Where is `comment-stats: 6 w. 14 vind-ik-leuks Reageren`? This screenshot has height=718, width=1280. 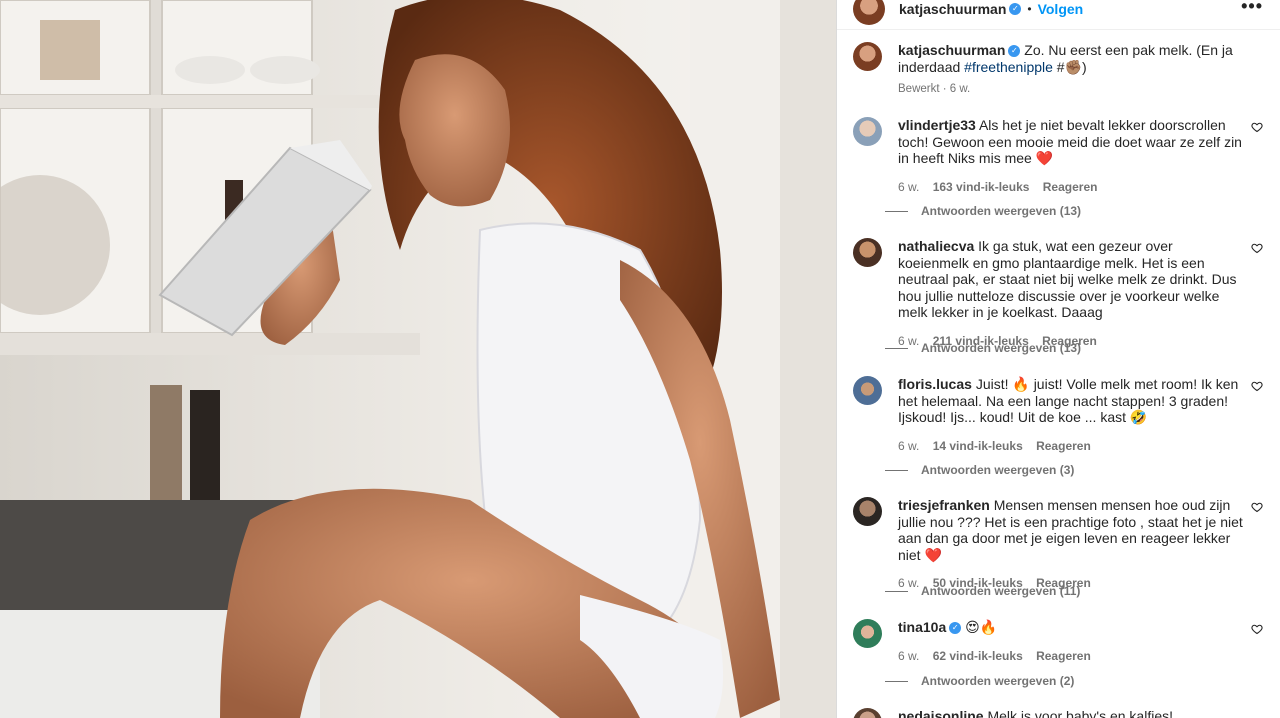 comment-stats: 6 w. 14 vind-ik-leuks Reageren is located at coordinates (1072, 446).